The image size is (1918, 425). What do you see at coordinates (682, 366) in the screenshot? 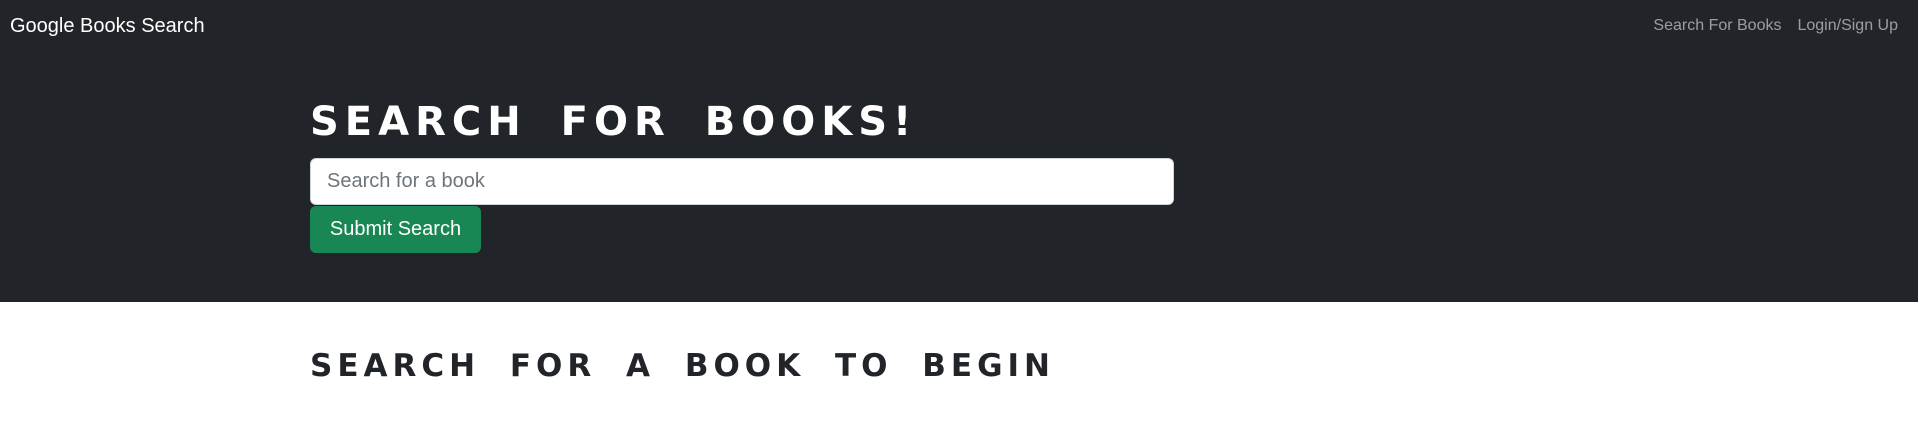
I see `results-heading: SEARCH FOR A BOOK TO BEGIN` at bounding box center [682, 366].